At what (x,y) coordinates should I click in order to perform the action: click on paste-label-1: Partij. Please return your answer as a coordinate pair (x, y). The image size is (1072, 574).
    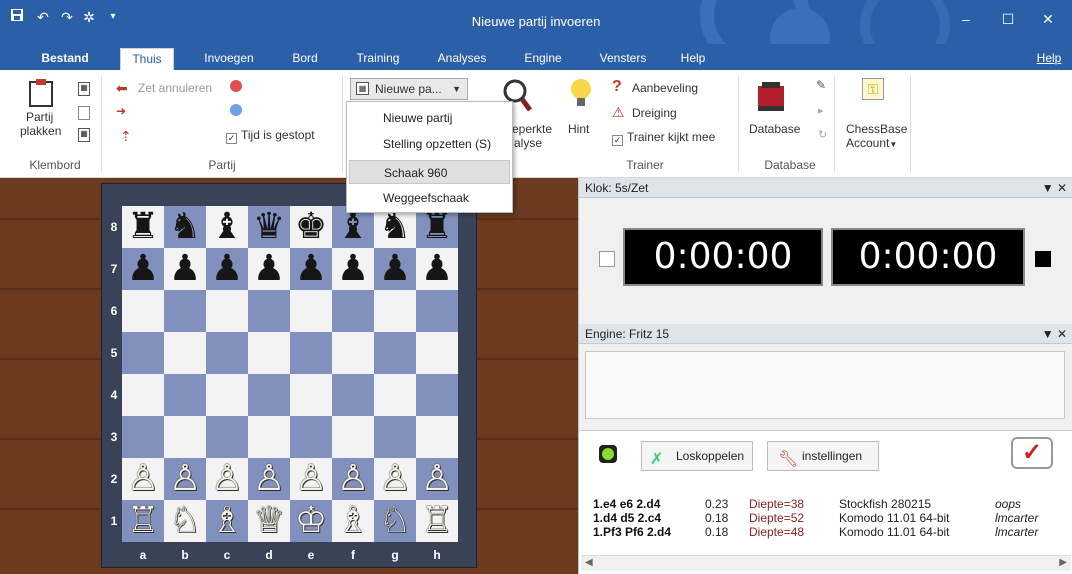
    Looking at the image, I should click on (39, 117).